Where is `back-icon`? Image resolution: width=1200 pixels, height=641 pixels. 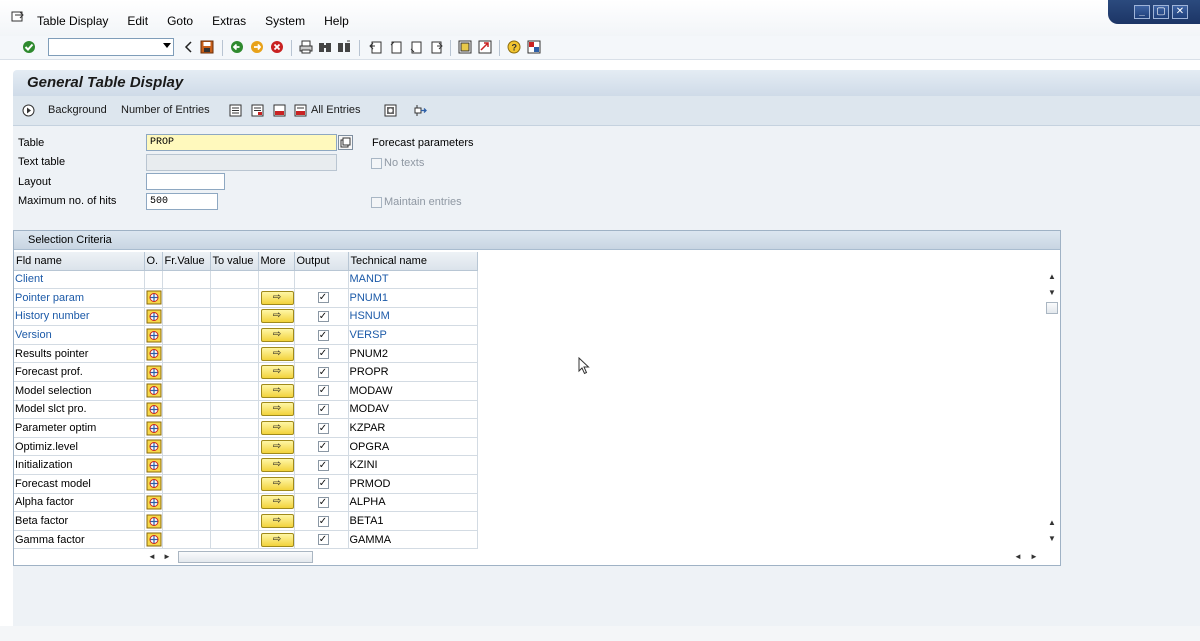
back-icon is located at coordinates (237, 47).